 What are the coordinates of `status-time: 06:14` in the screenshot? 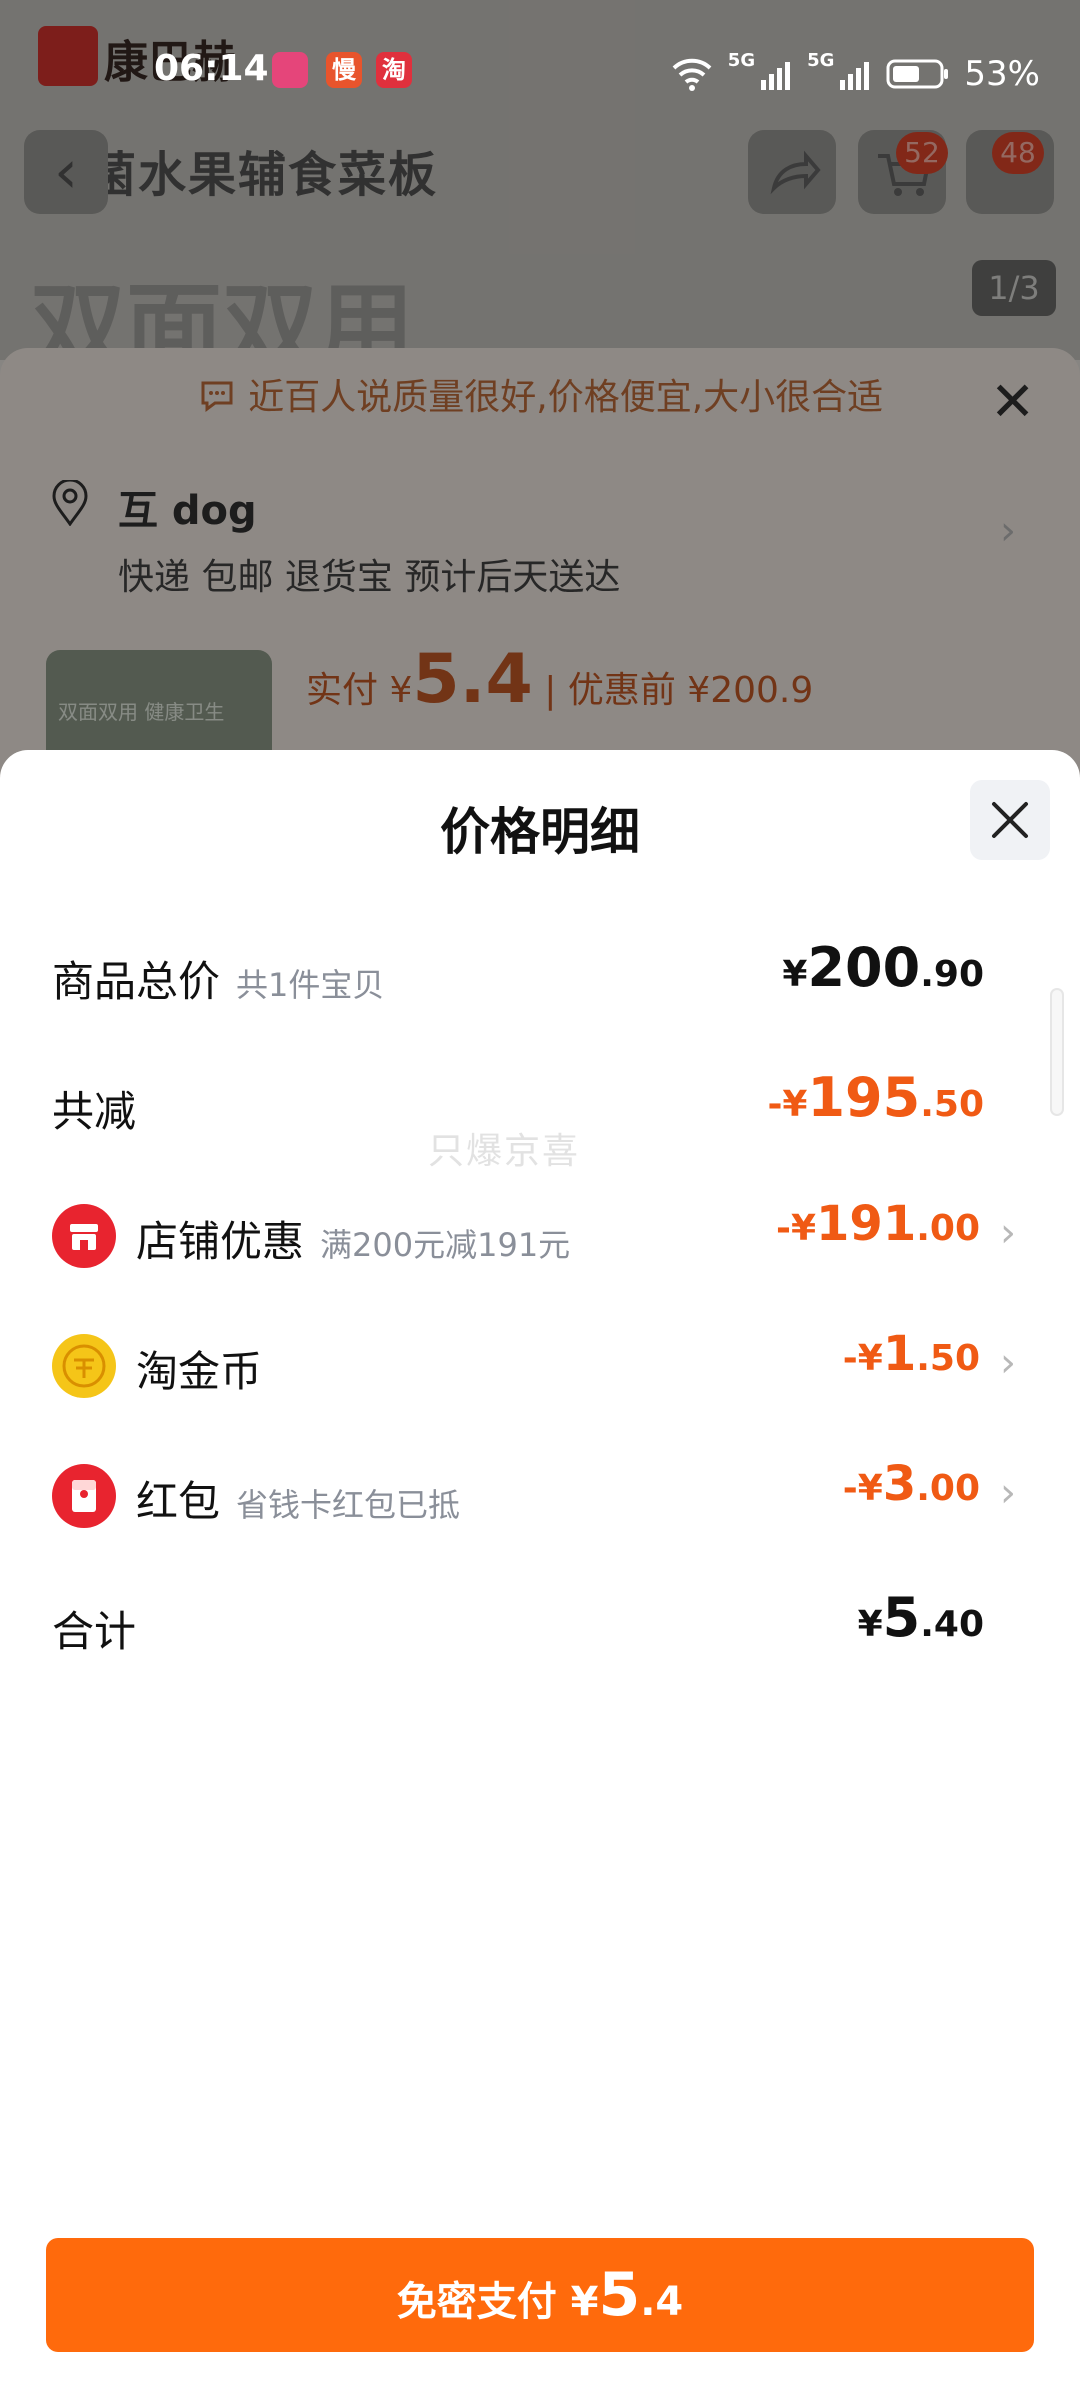 It's located at (211, 68).